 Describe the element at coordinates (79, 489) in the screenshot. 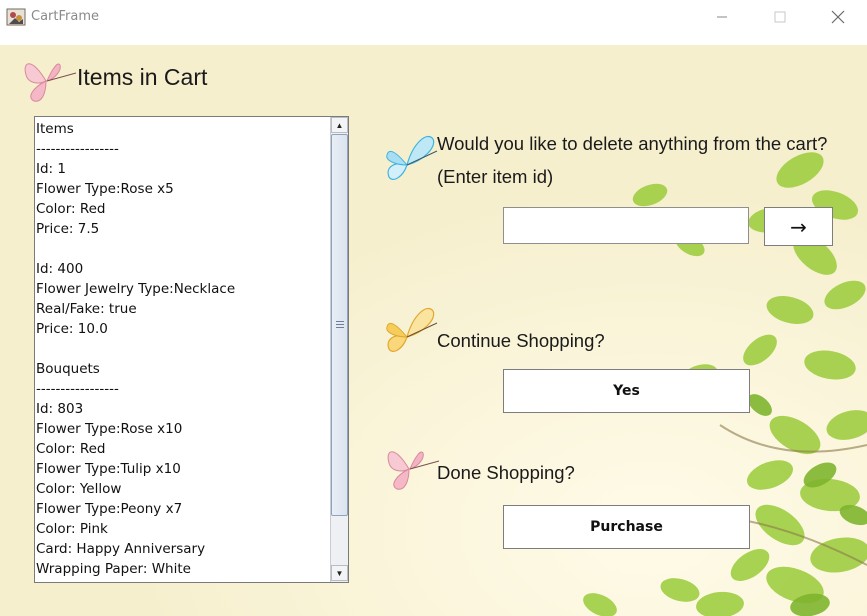

I see `cart-list-line: Color: Yellow` at that location.